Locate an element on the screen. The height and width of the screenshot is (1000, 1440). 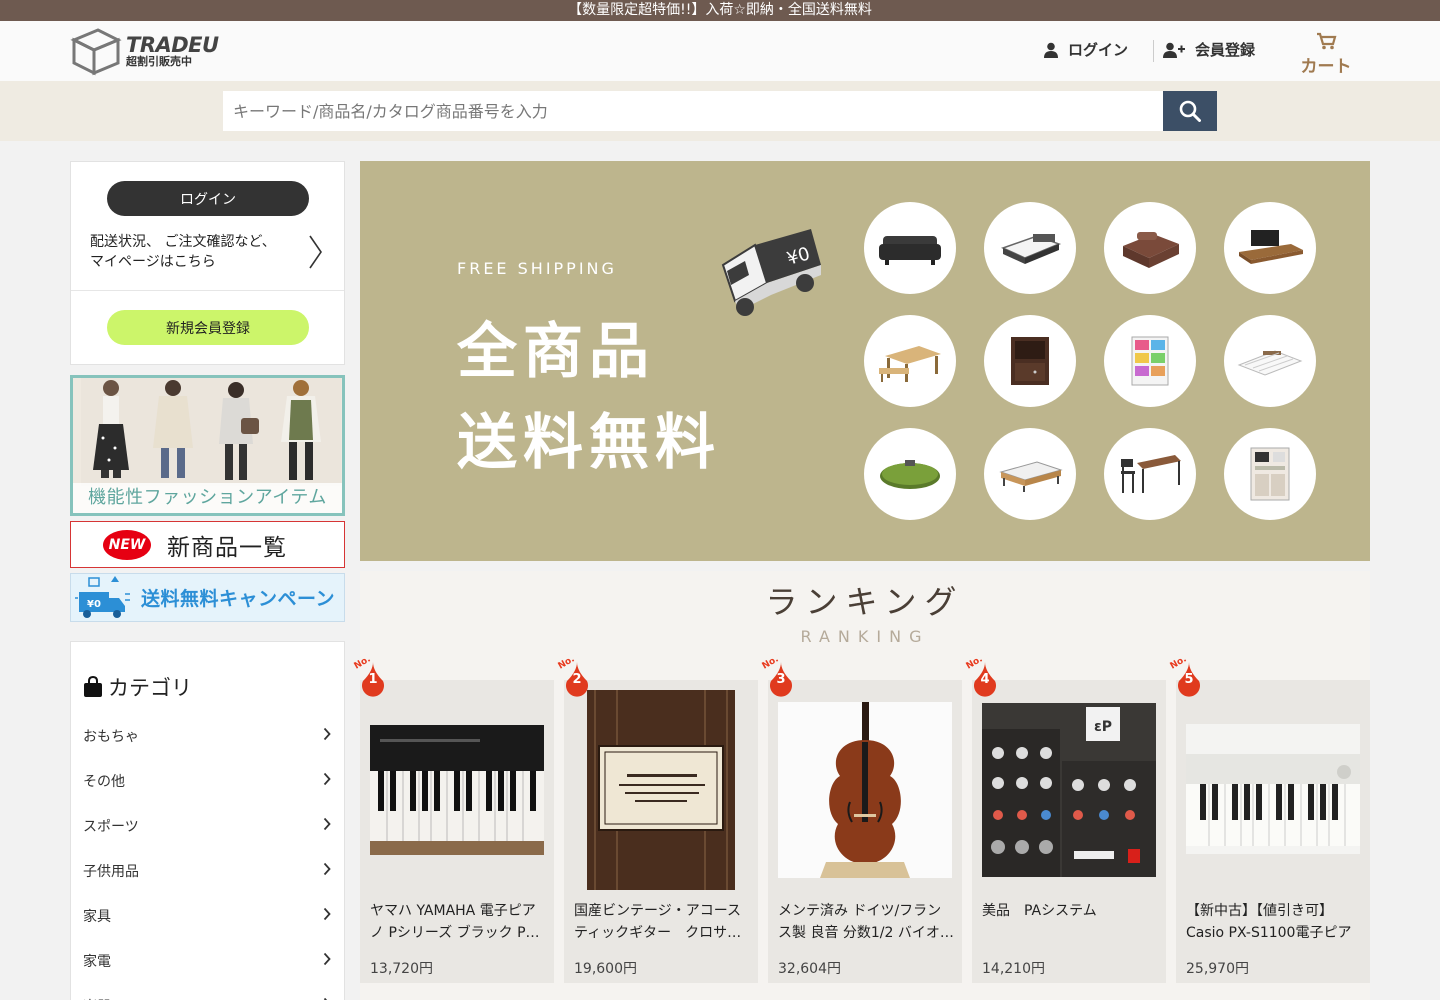
mat-product-icon is located at coordinates (1270, 361).